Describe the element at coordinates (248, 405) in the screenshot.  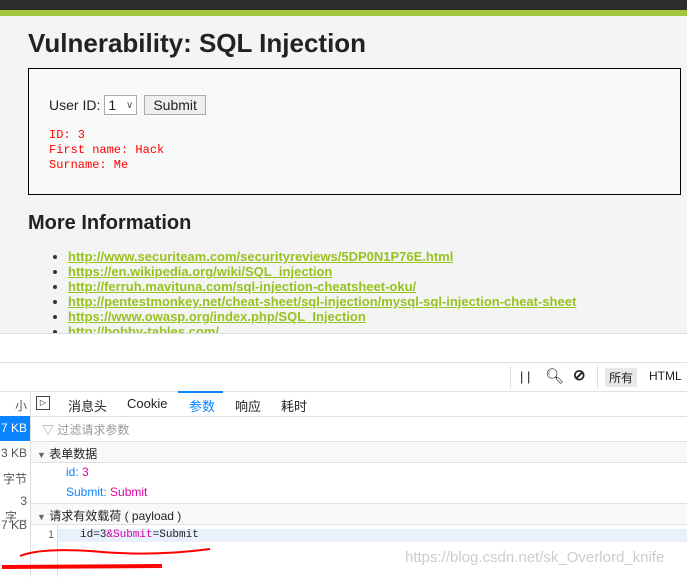
I see `tab-response: 响应` at that location.